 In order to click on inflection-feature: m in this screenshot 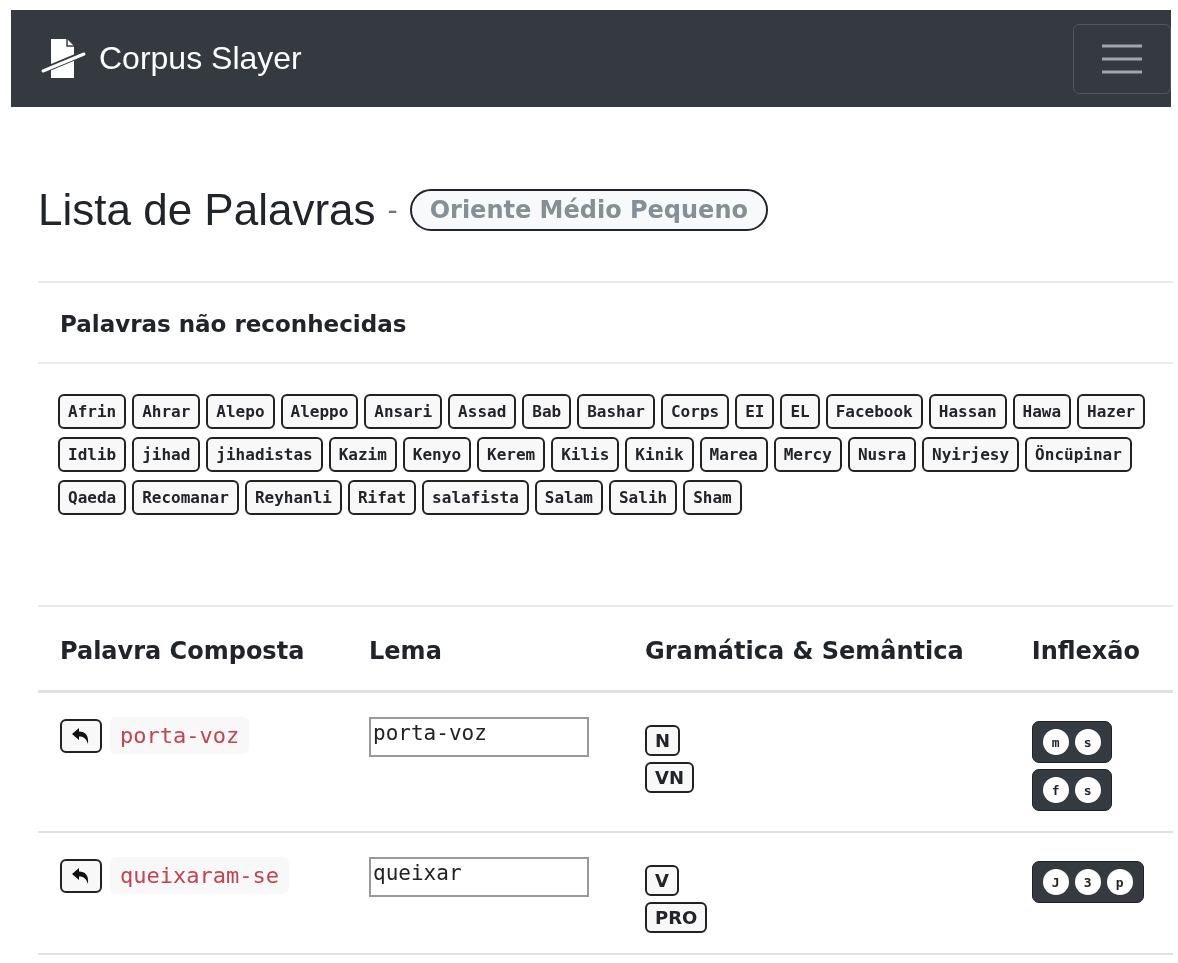, I will do `click(1055, 742)`.